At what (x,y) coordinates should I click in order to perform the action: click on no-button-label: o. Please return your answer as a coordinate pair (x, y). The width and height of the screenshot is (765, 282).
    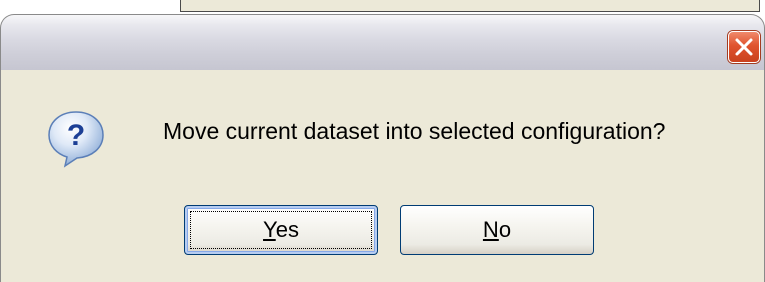
    Looking at the image, I should click on (505, 229).